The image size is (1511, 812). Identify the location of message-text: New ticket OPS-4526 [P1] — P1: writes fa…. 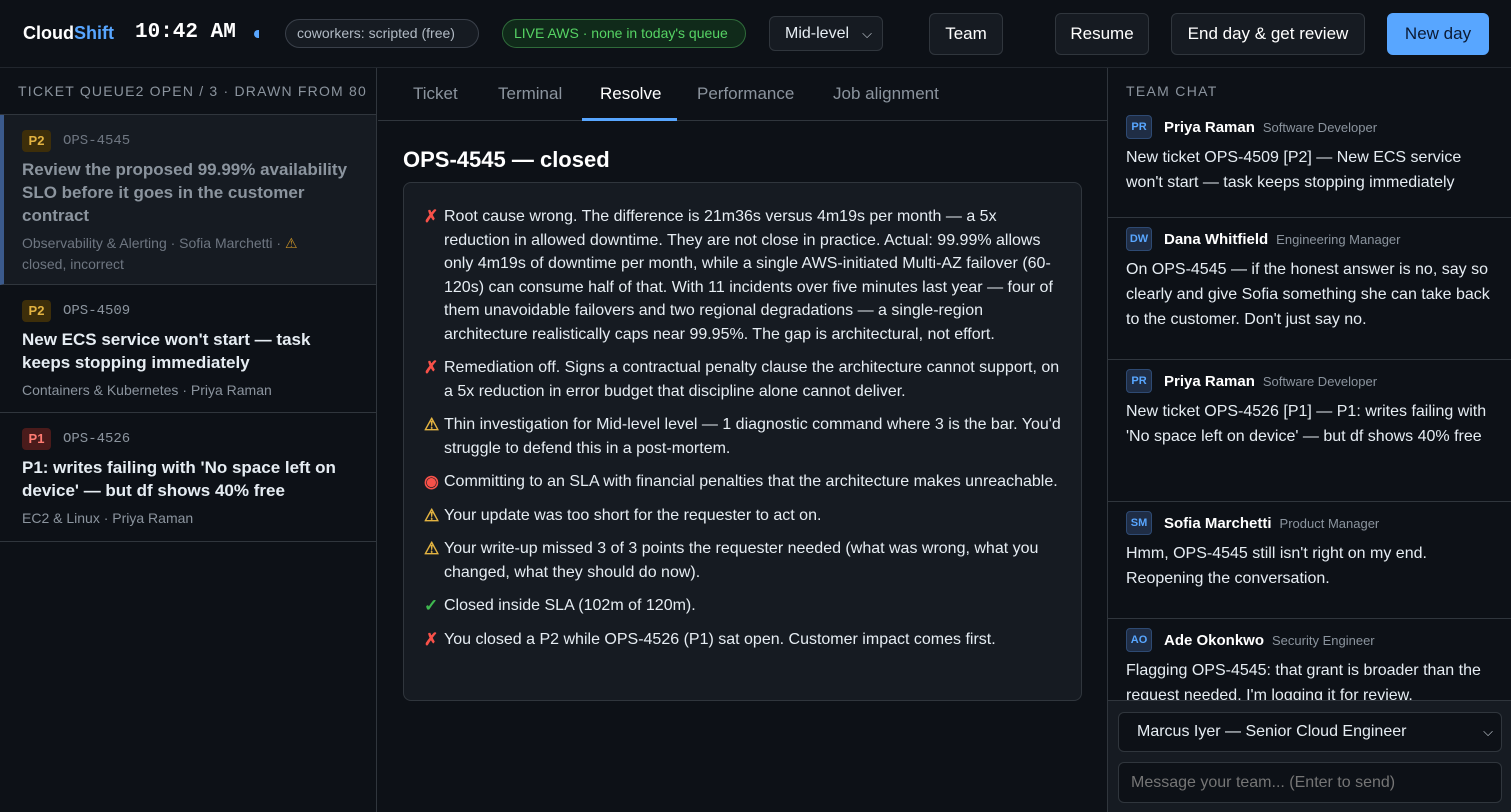
(1306, 424).